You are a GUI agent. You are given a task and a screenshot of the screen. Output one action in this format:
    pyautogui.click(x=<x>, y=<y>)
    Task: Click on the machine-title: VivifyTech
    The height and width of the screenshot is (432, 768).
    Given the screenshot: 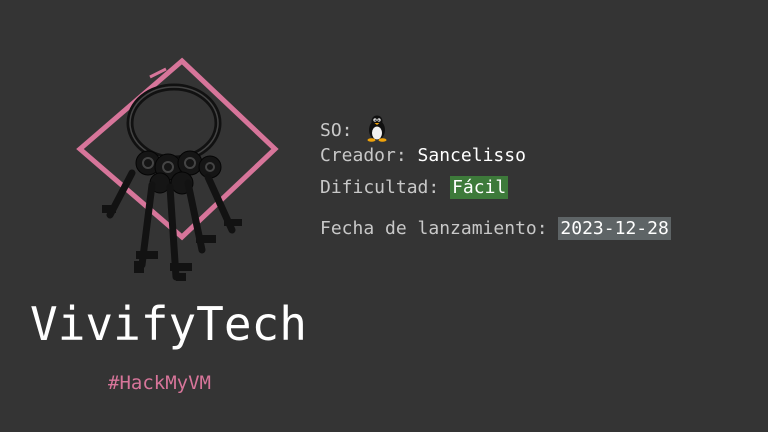 What is the action you would take?
    pyautogui.click(x=168, y=324)
    